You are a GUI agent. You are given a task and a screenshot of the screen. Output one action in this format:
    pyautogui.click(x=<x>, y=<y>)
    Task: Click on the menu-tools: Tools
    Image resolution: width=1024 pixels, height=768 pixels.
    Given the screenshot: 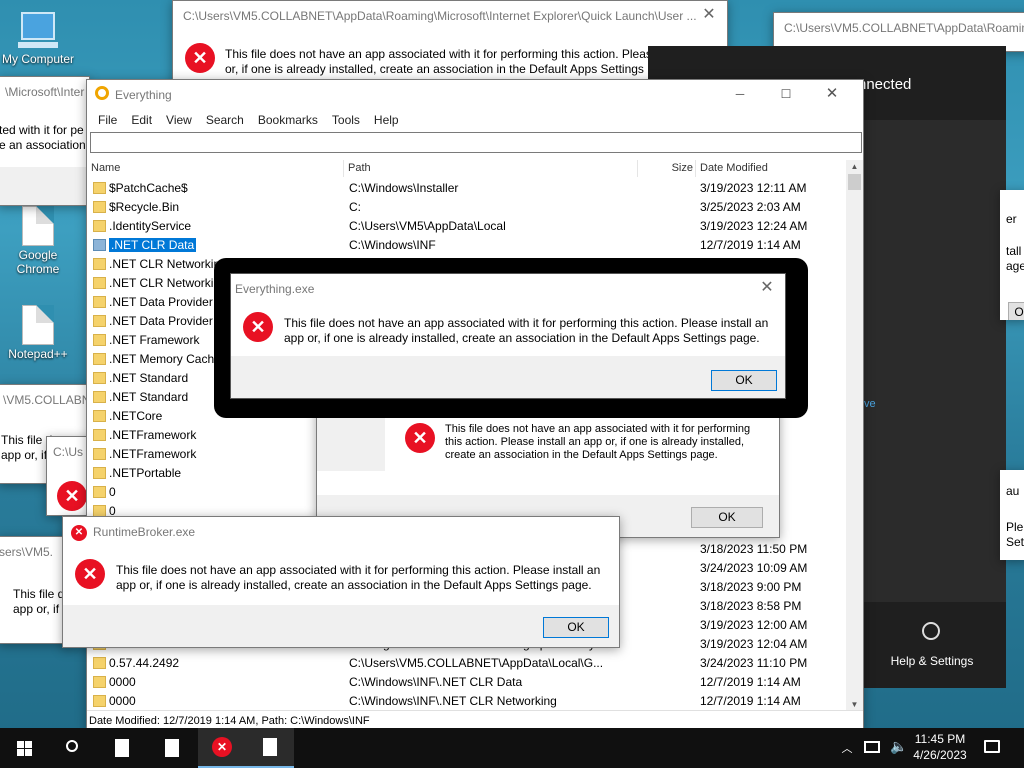 What is the action you would take?
    pyautogui.click(x=346, y=120)
    